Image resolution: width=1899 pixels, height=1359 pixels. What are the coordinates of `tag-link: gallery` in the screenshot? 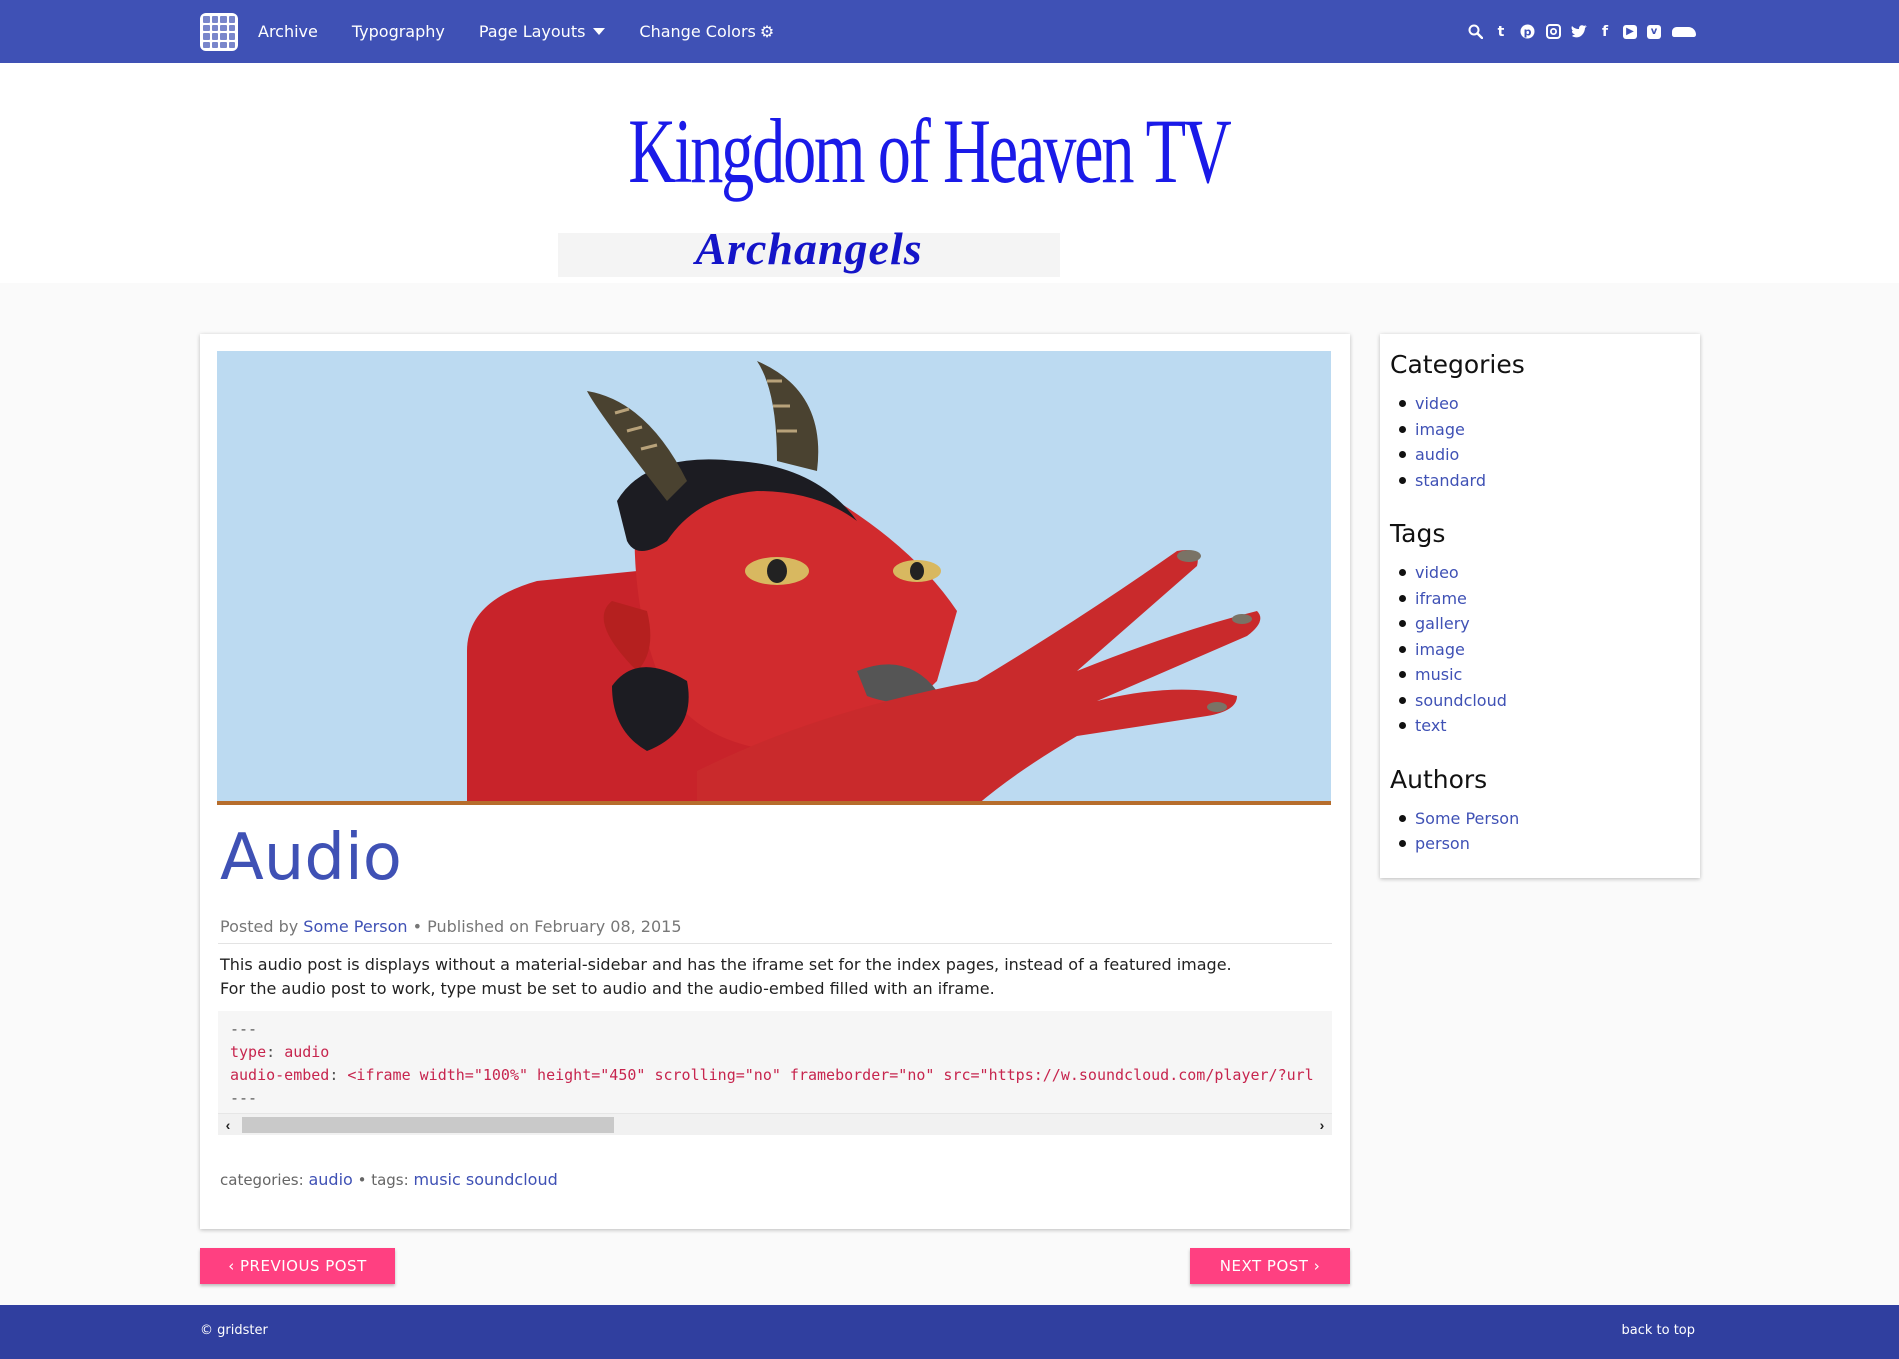 It's located at (1442, 623).